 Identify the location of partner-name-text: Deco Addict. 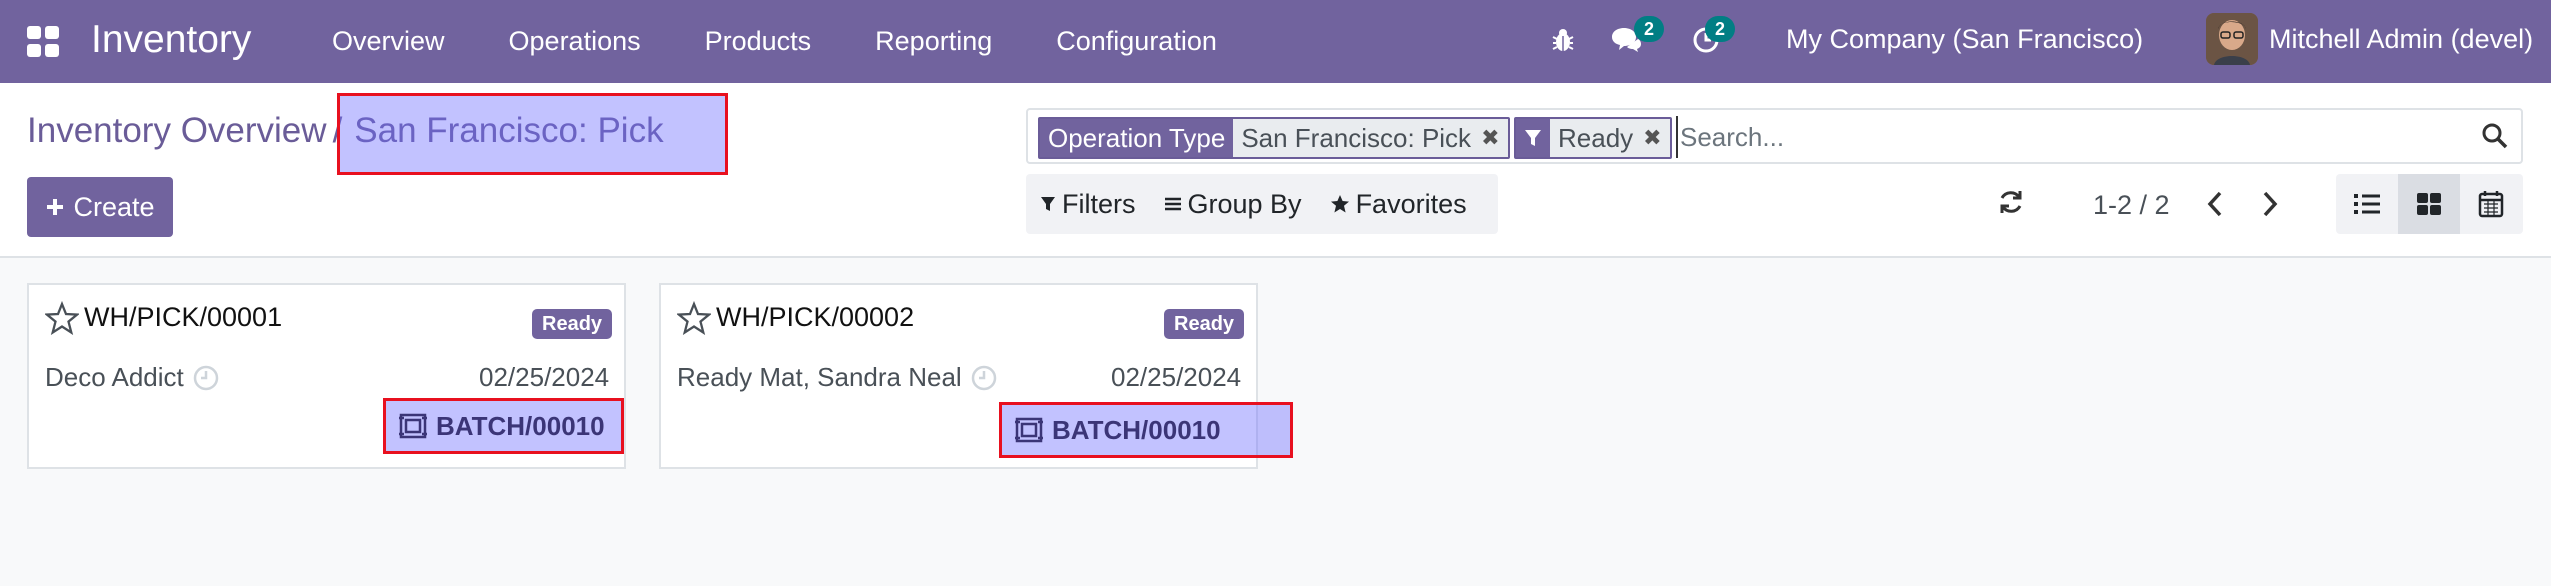
(114, 377).